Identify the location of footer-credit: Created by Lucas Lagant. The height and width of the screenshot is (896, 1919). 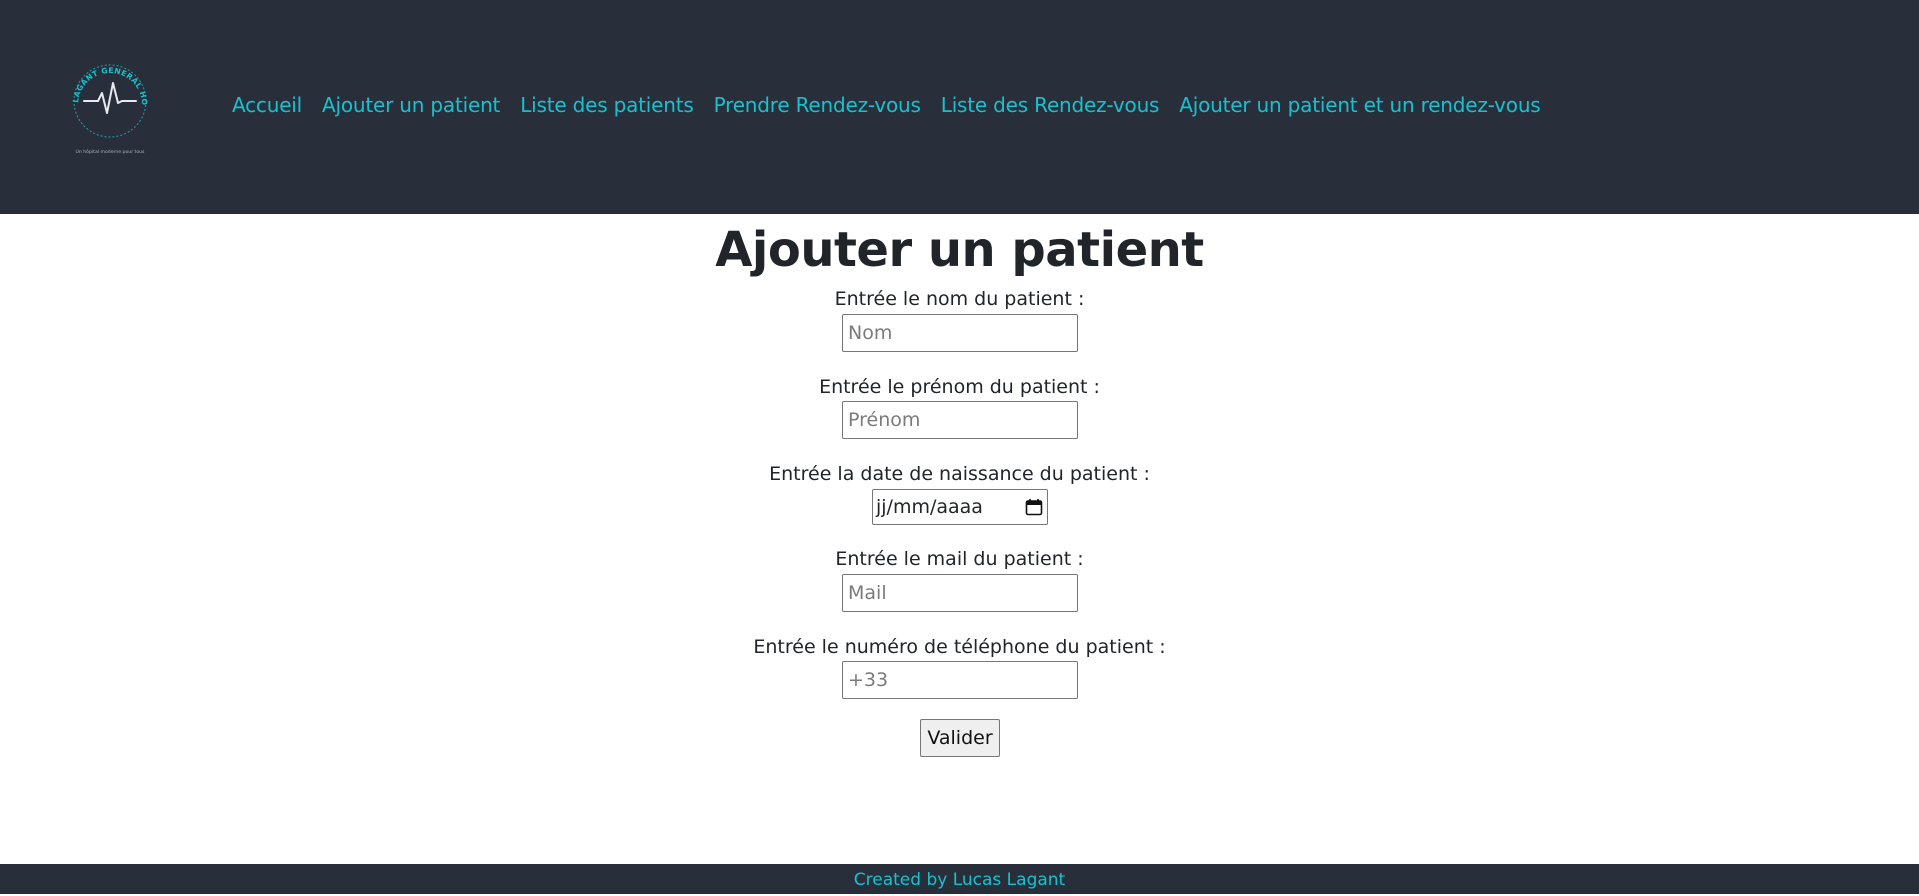
(959, 880).